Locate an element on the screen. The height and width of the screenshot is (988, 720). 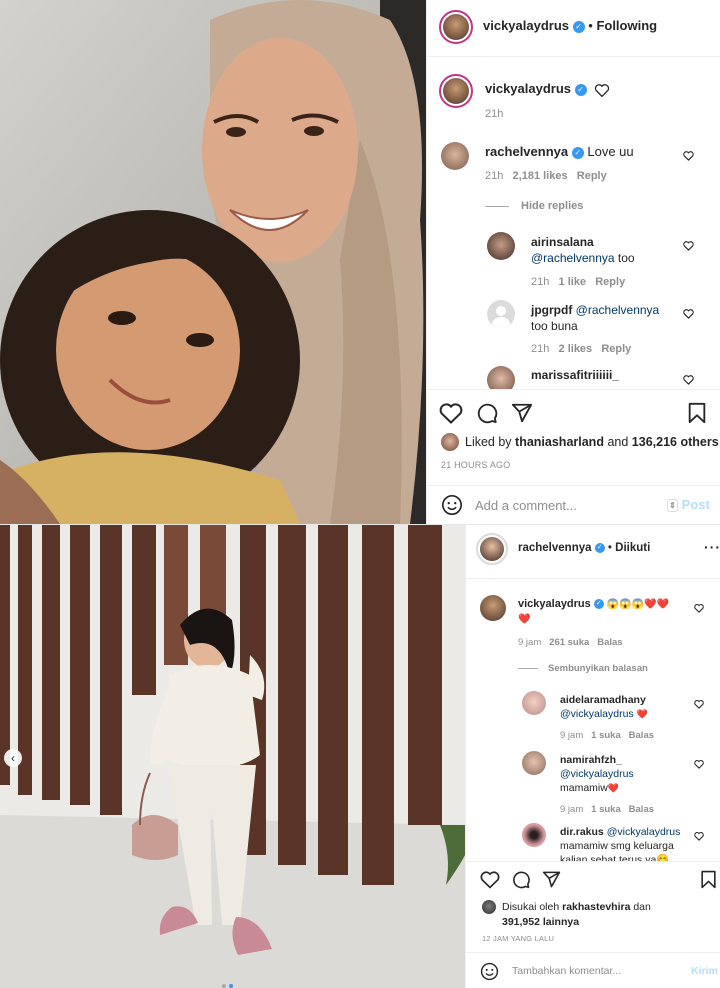
comment-body: rachelvennya ✓ Love uu is located at coordinates (559, 151).